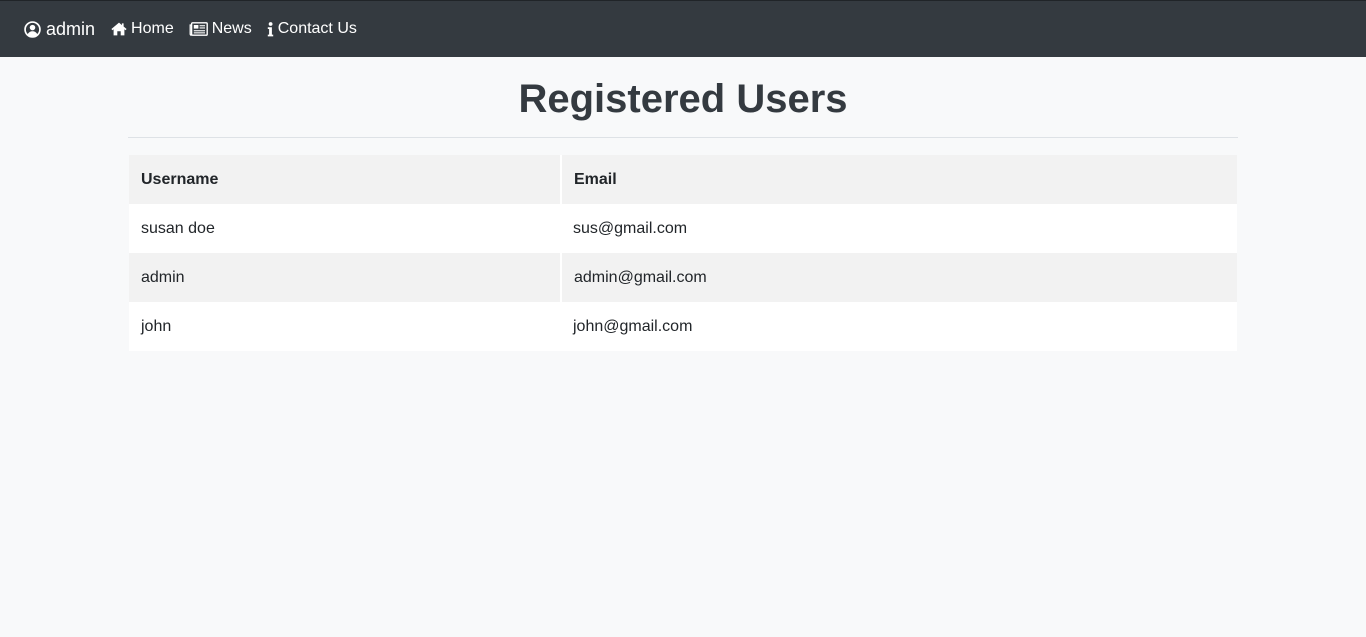 This screenshot has width=1366, height=637. Describe the element at coordinates (345, 277) in the screenshot. I see `username-cell: admin` at that location.